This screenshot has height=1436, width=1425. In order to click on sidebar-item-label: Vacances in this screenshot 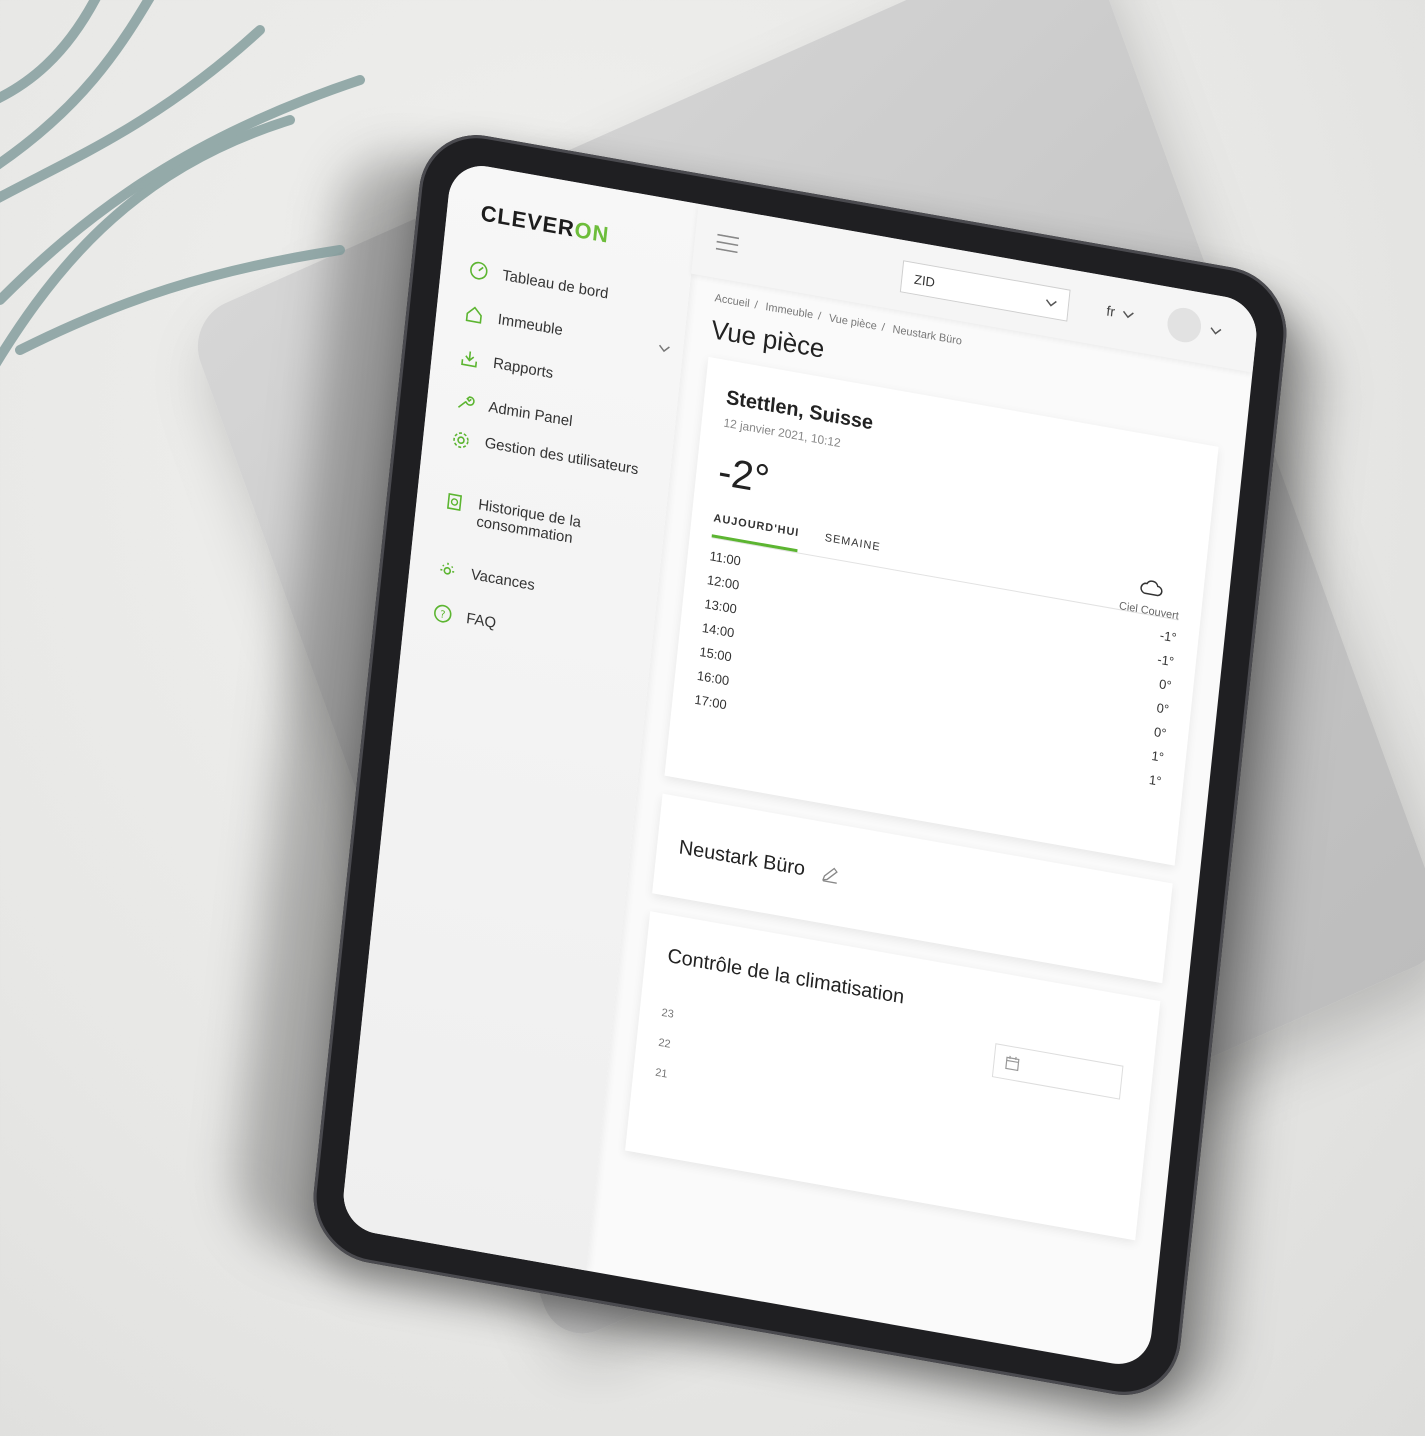, I will do `click(503, 579)`.